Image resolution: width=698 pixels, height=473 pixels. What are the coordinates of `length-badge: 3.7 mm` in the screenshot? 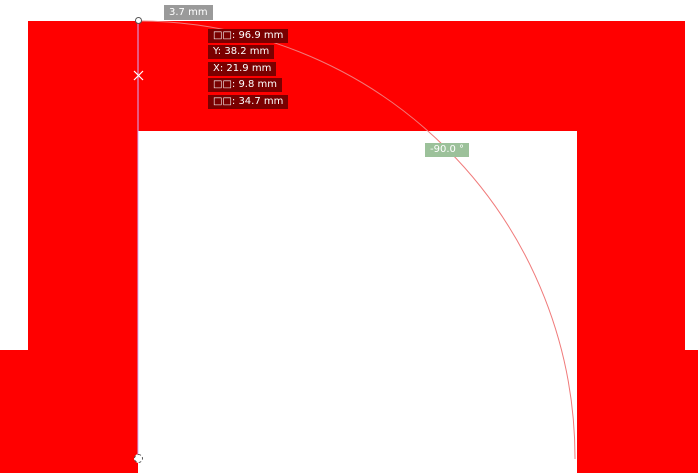 It's located at (188, 12).